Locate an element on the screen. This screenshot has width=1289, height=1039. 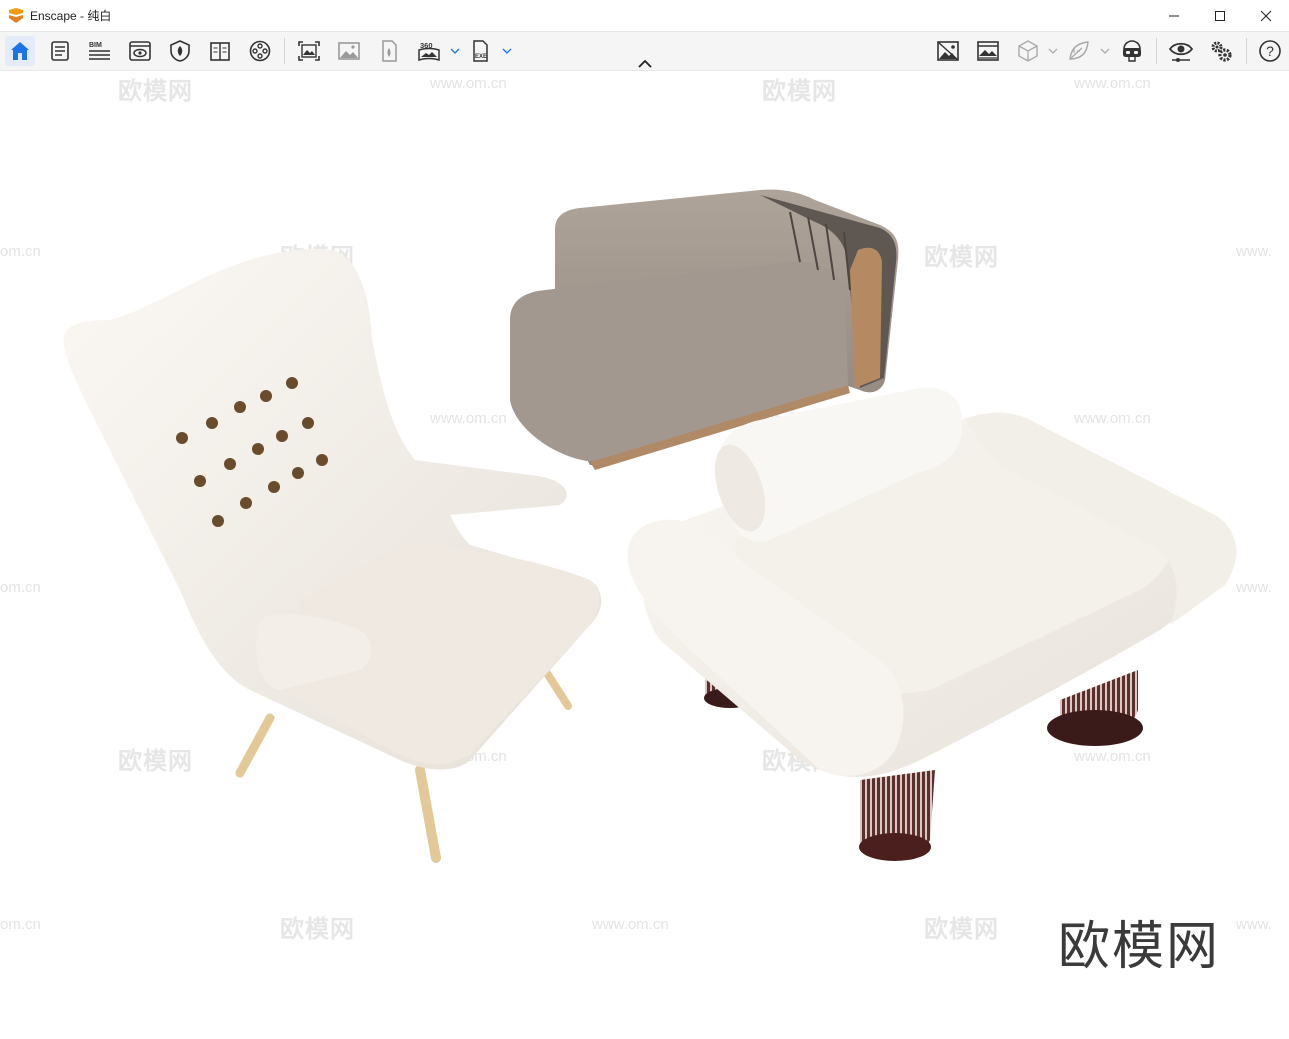
bim-button: BIM is located at coordinates (100, 51).